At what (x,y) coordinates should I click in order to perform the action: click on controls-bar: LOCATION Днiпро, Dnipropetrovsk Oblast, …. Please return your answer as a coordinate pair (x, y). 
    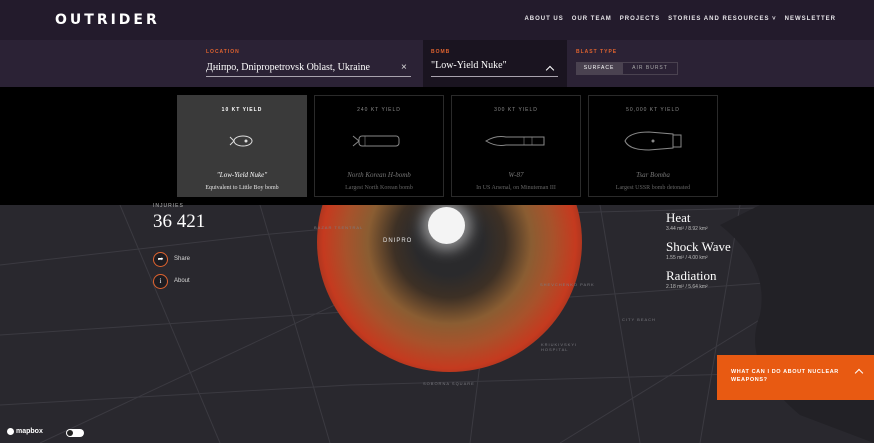
    Looking at the image, I should click on (437, 63).